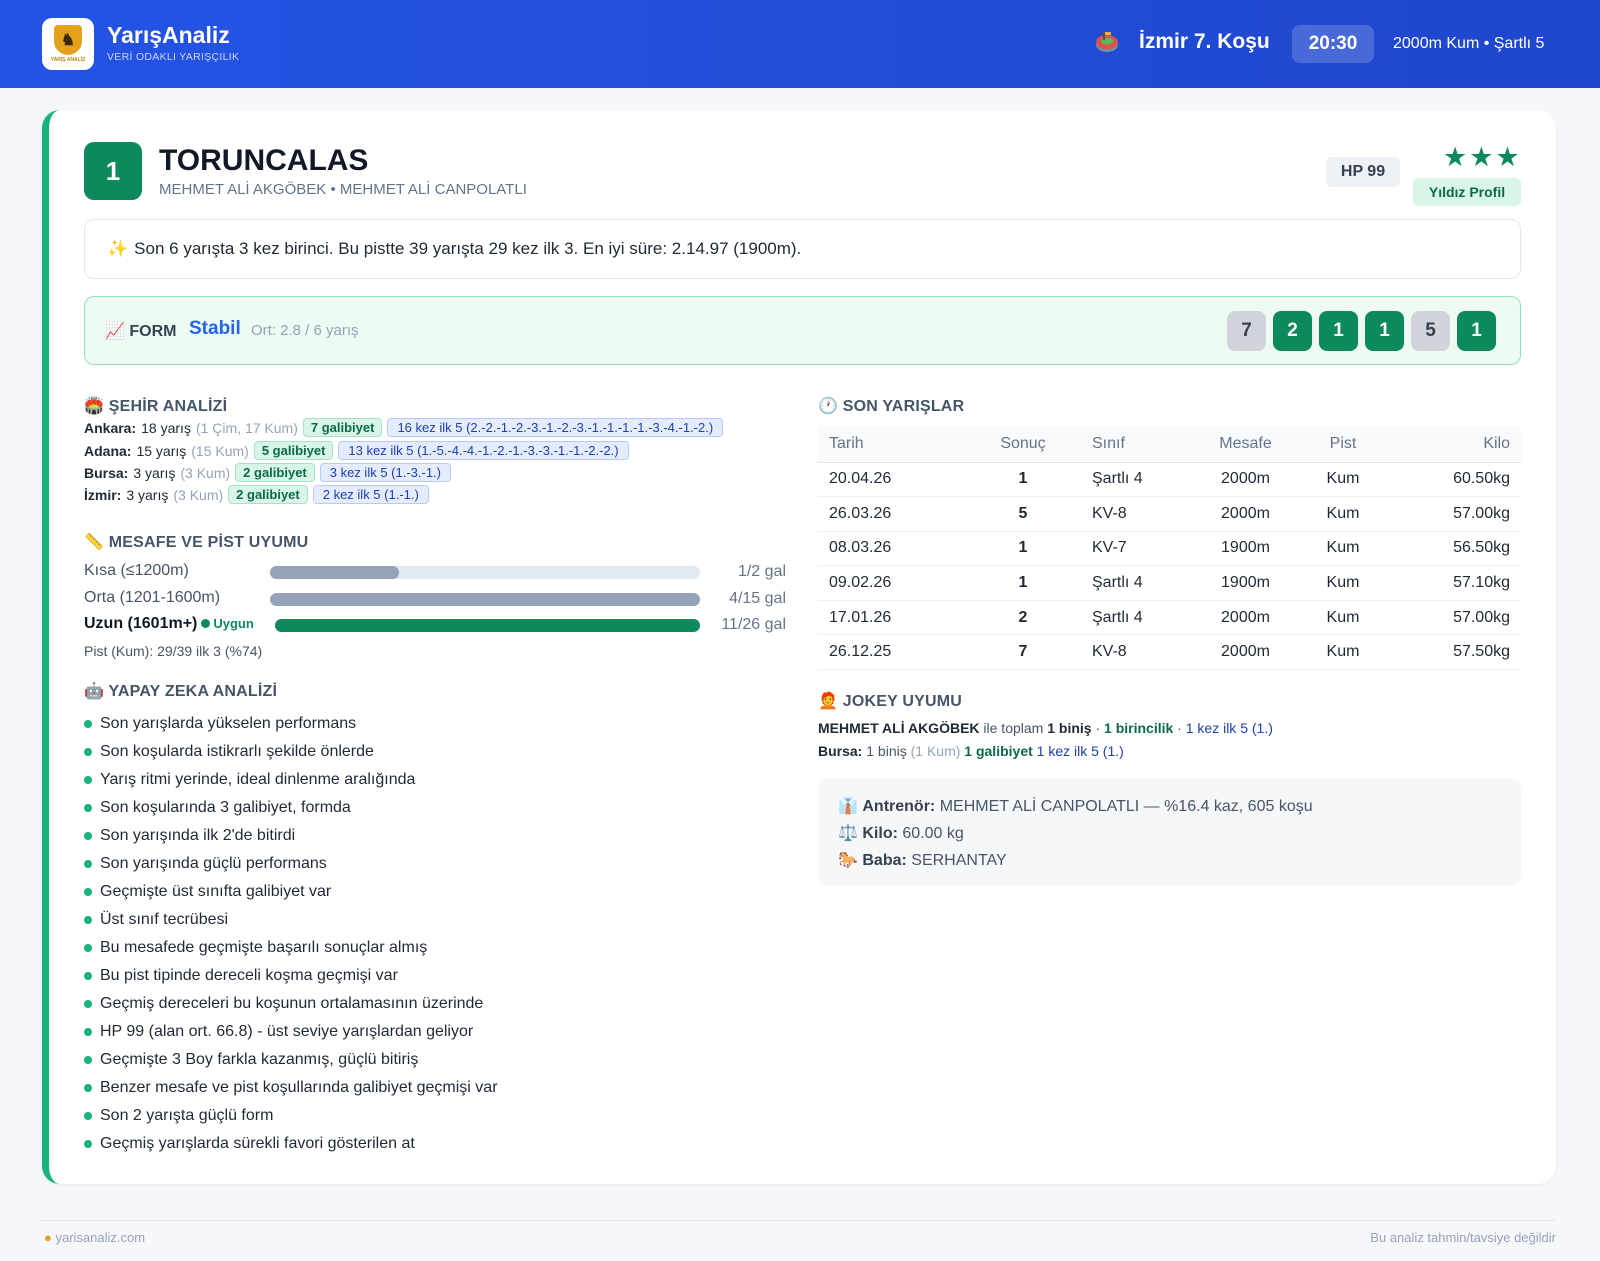  I want to click on table-row: 20.04.26 1 Şartlı 4 2000m Kum 60.50kg, so click(1169, 480).